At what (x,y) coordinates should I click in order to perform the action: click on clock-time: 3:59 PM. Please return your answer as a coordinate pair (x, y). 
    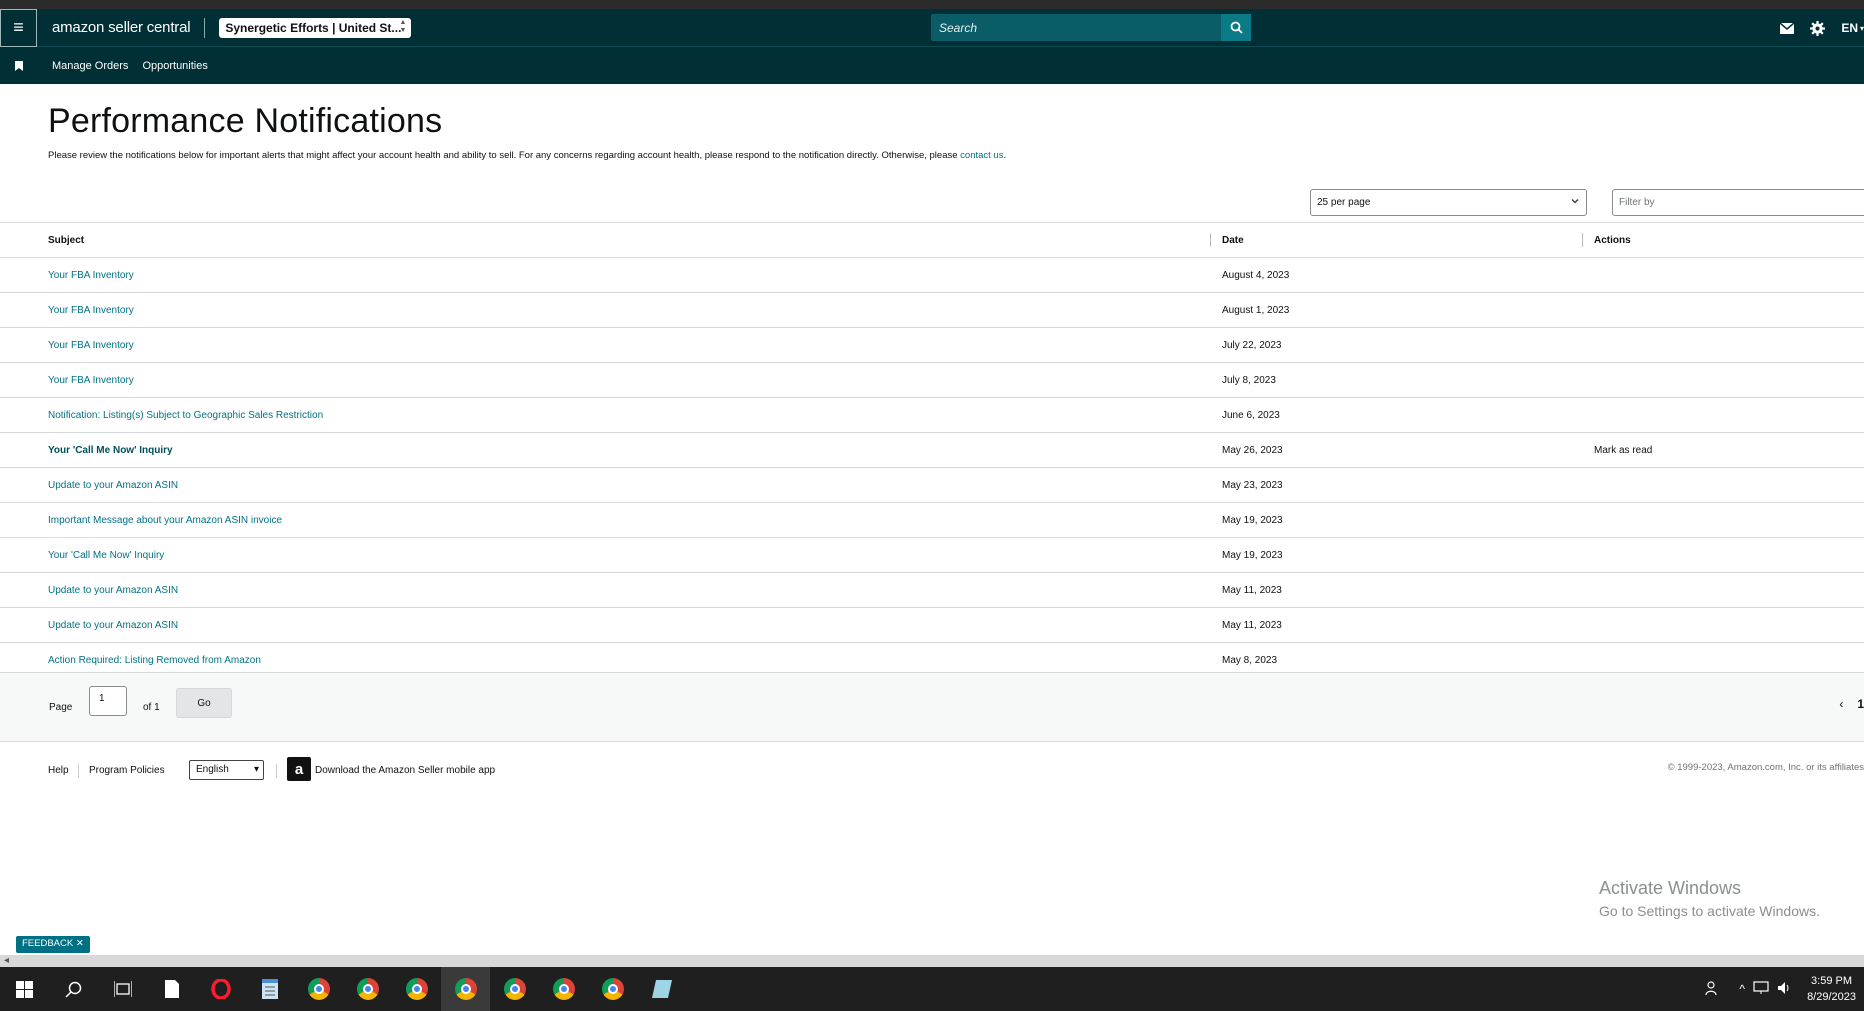
    Looking at the image, I should click on (1832, 981).